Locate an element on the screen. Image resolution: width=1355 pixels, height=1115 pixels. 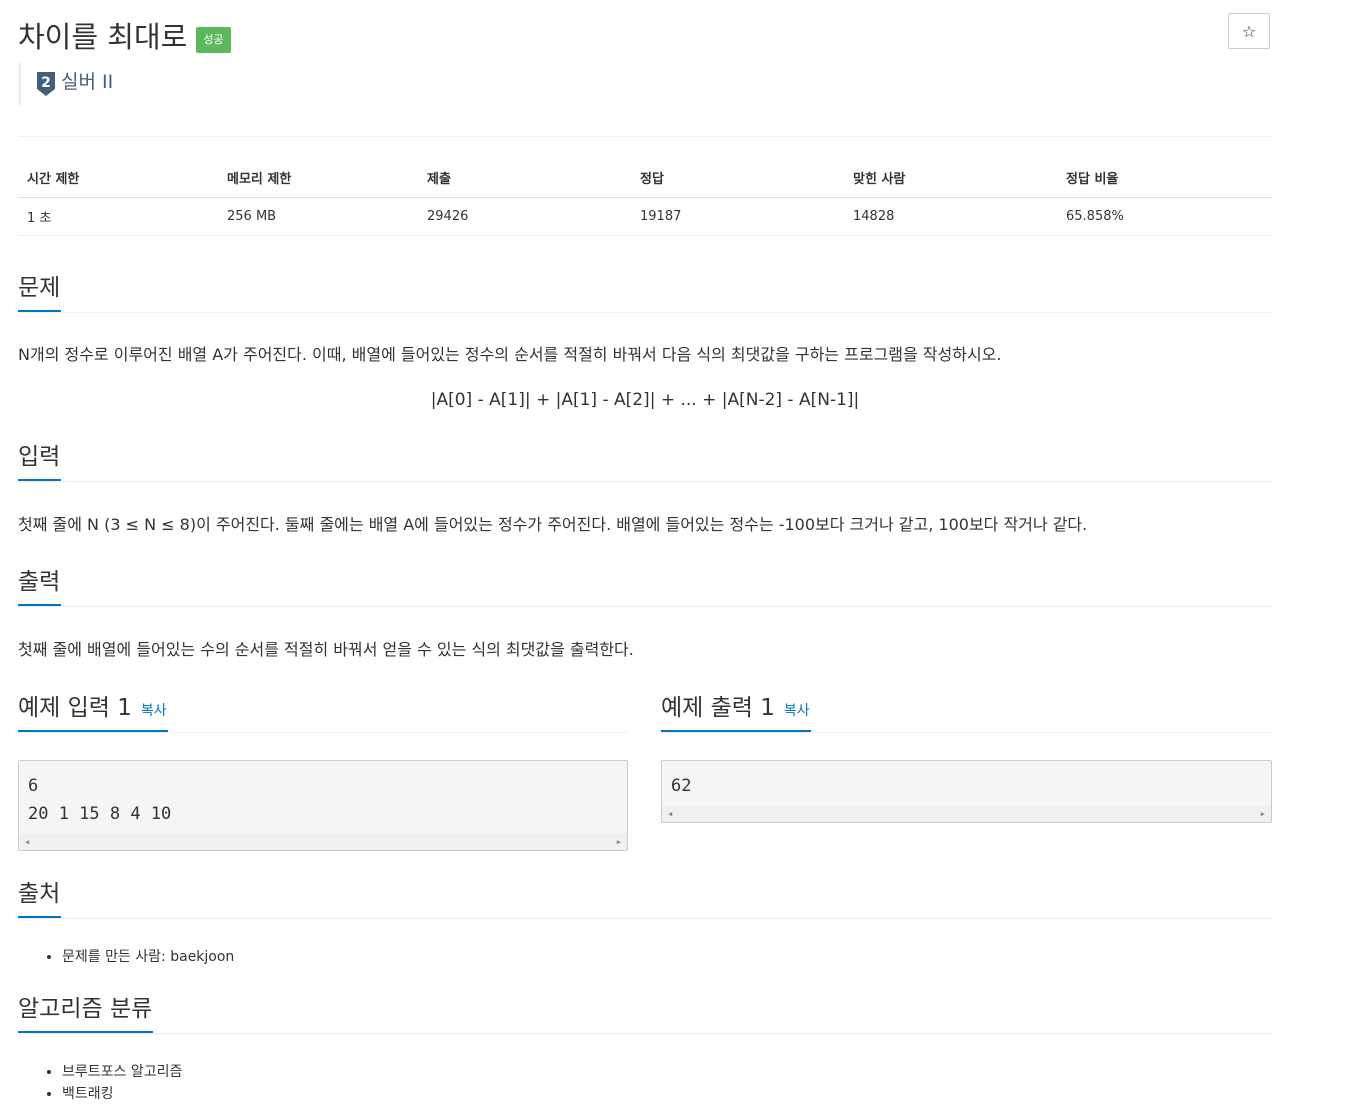
section-head-source: 출처 is located at coordinates (645, 898).